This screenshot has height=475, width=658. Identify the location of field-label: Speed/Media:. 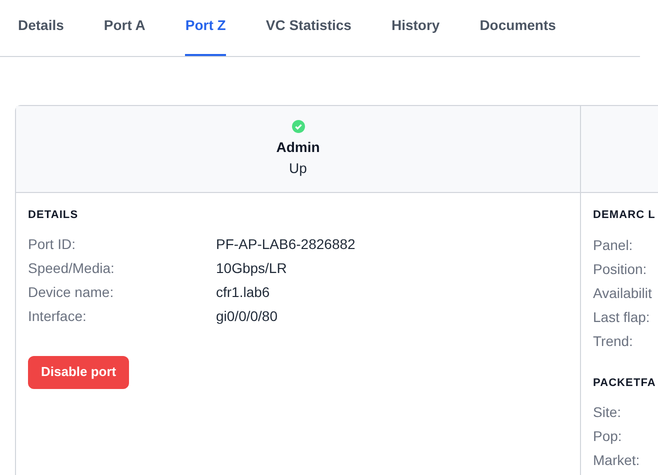
(72, 268).